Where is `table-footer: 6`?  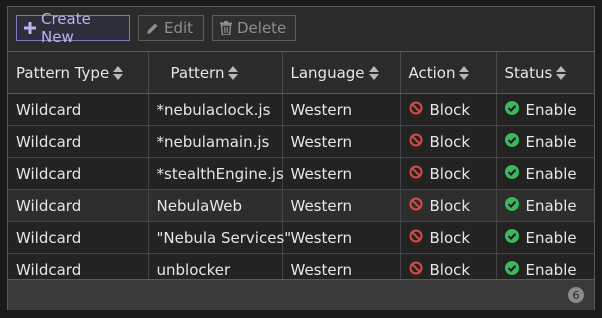
table-footer: 6 is located at coordinates (301, 294).